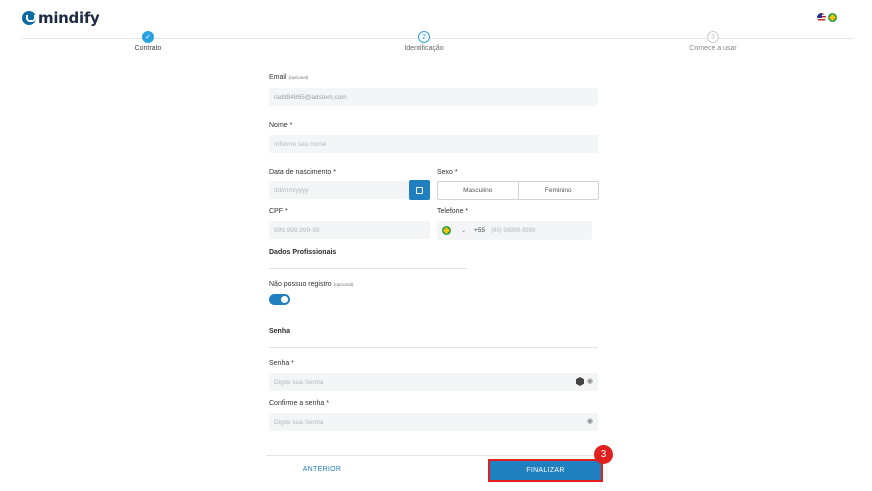 This screenshot has height=491, width=872. What do you see at coordinates (278, 211) in the screenshot?
I see `cpf-label: CPF *` at bounding box center [278, 211].